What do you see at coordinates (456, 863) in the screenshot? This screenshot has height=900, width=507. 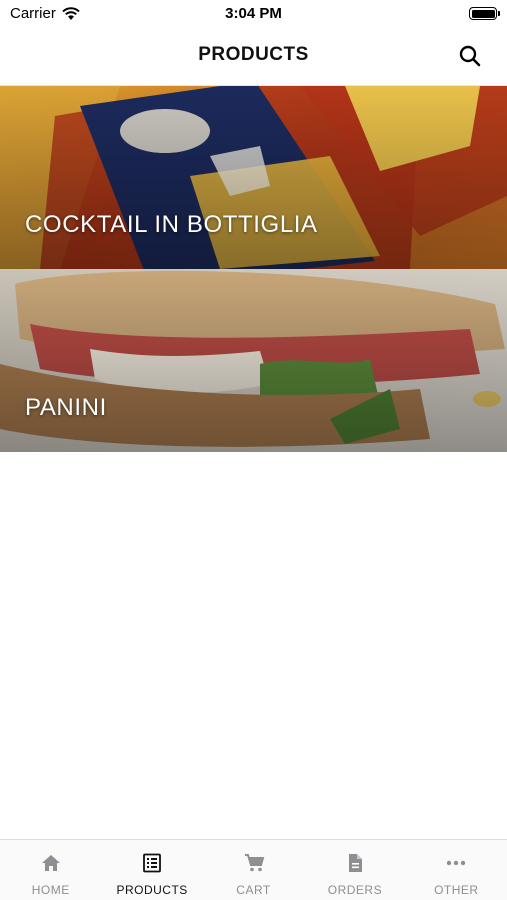 I see `more-icon` at bounding box center [456, 863].